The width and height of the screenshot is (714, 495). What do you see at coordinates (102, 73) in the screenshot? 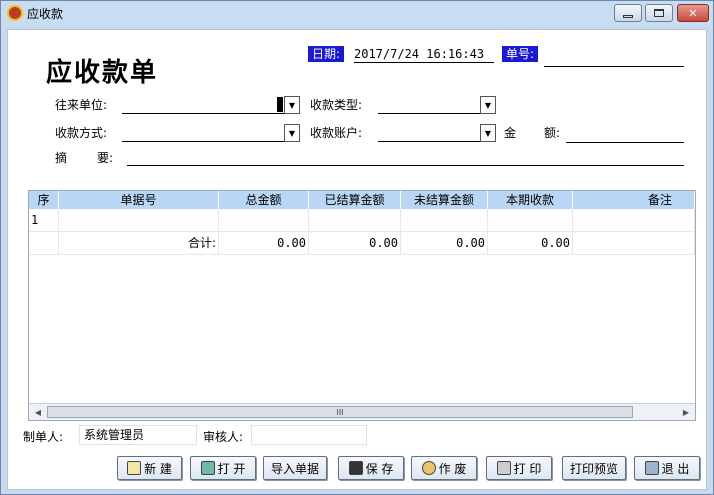
I see `form-title: 应收款单` at bounding box center [102, 73].